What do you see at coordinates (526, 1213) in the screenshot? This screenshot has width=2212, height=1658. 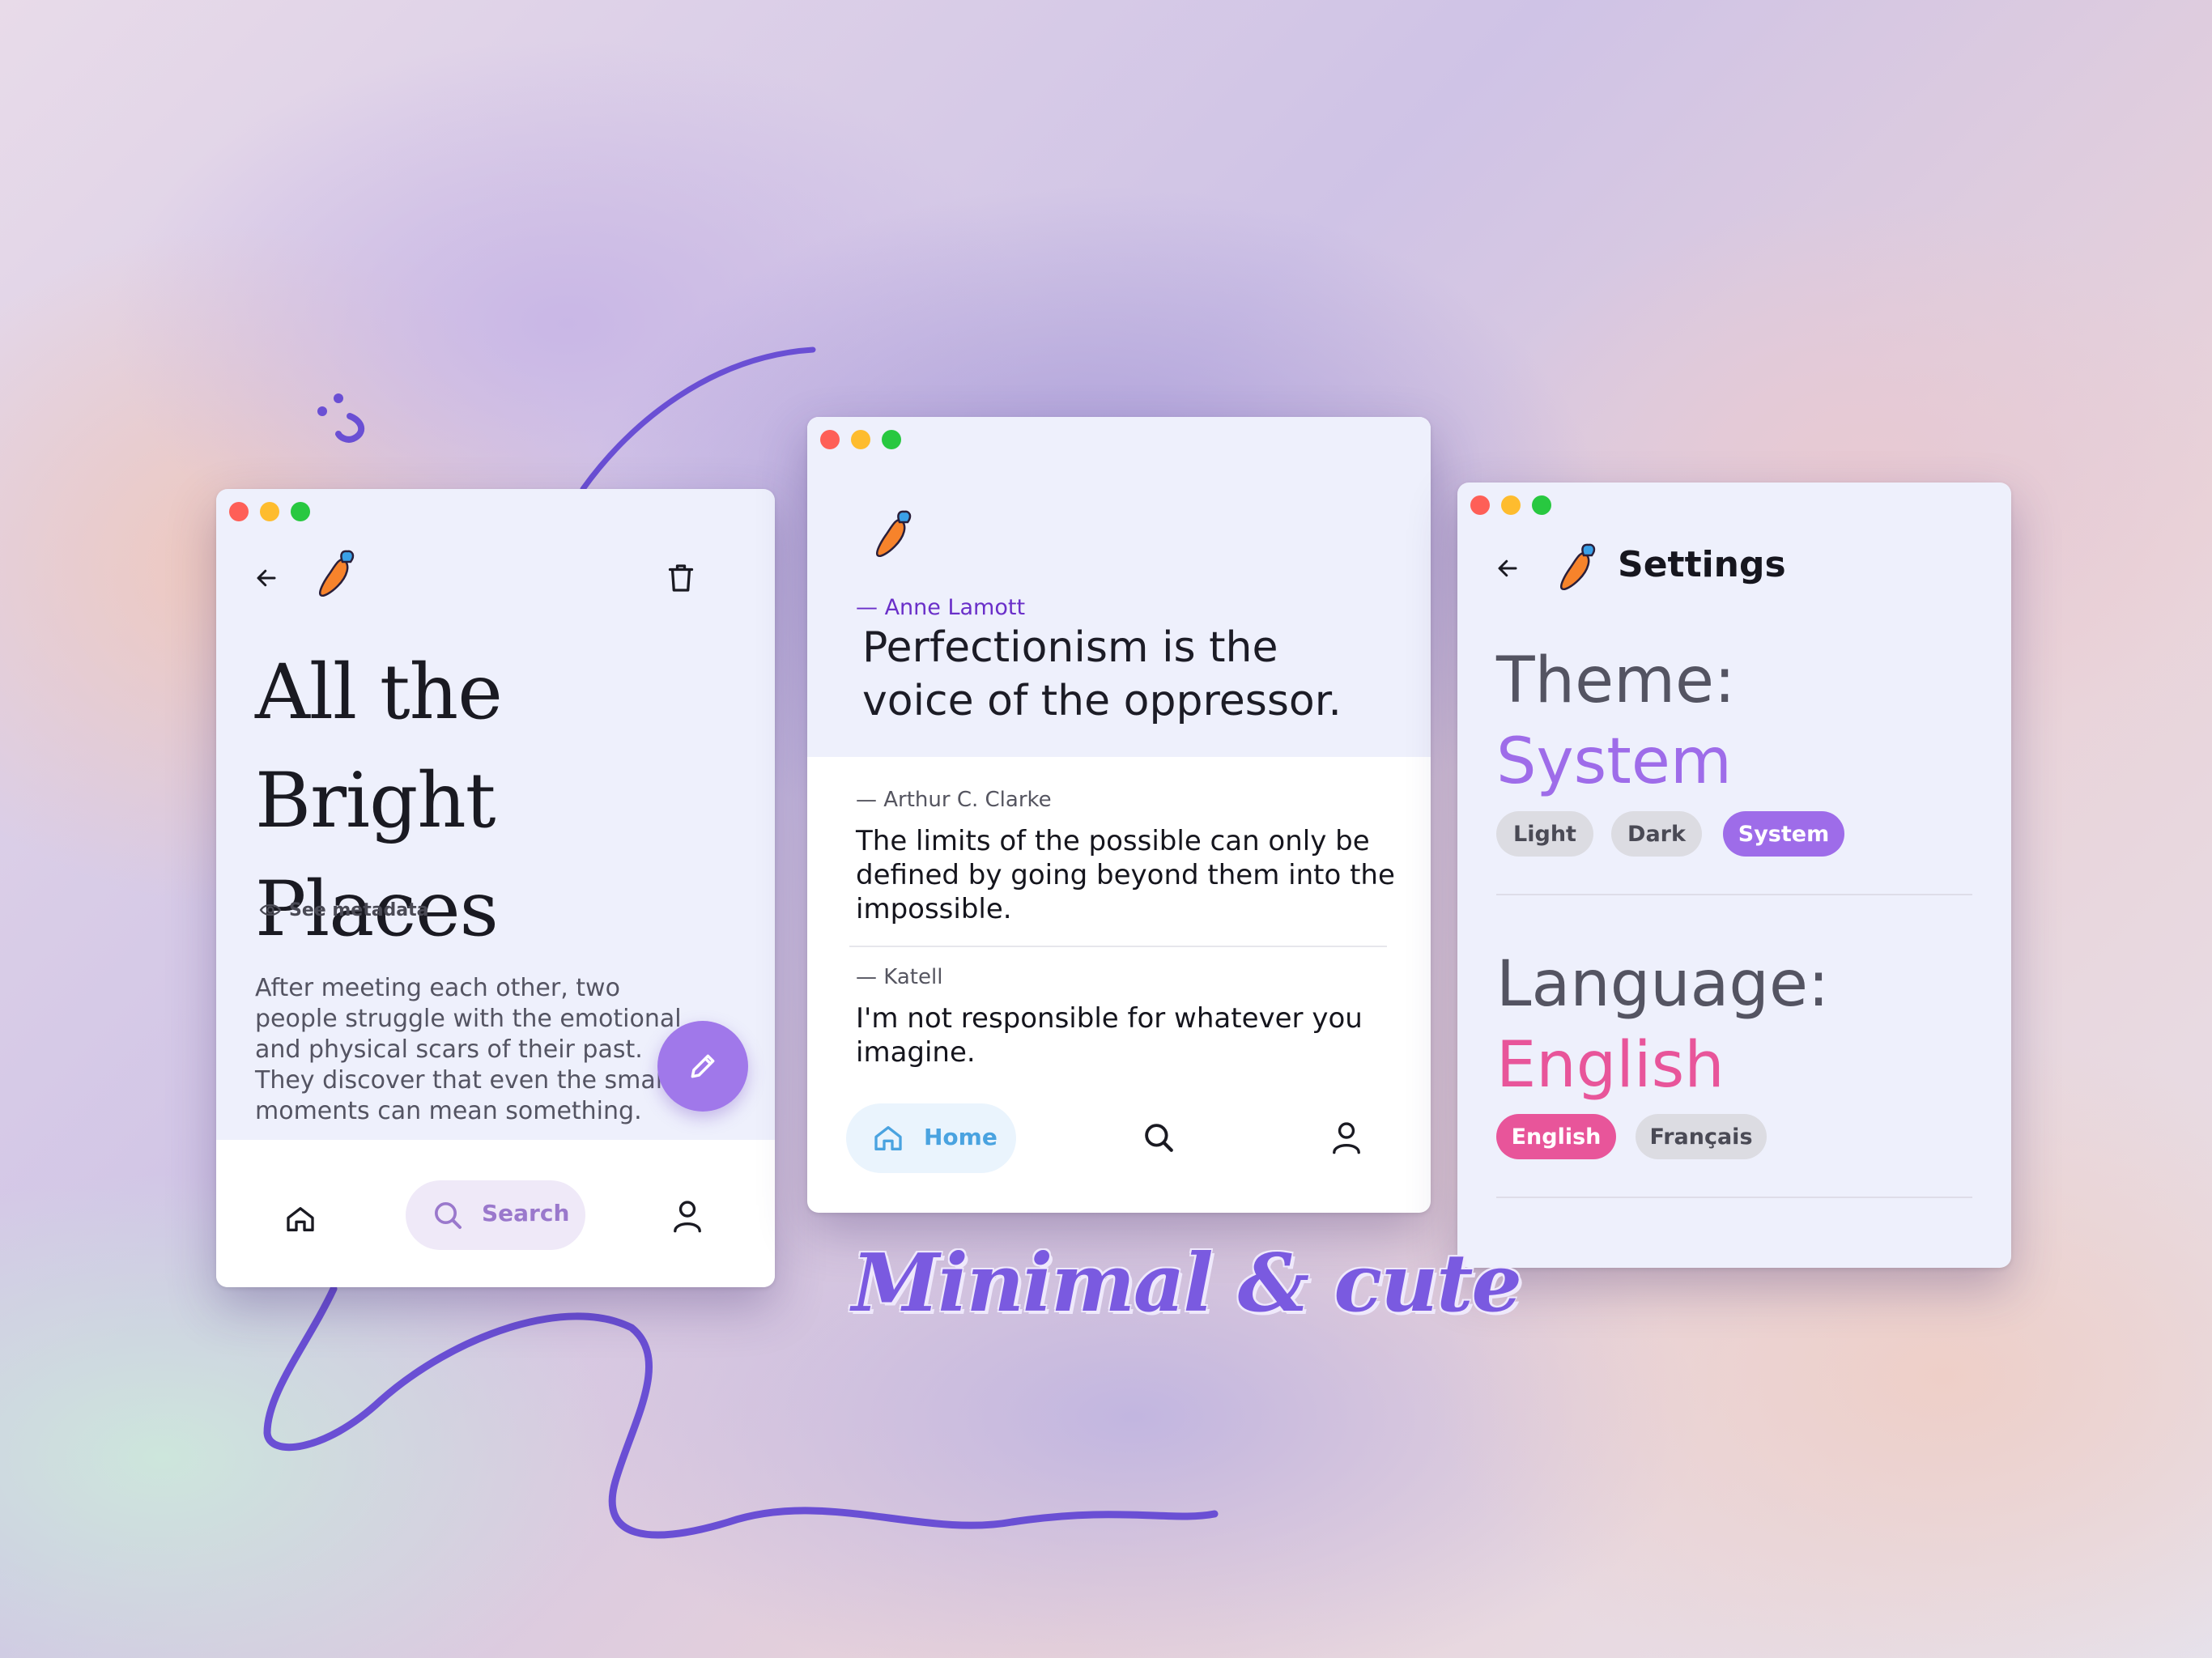 I see `search-tab-label: Search` at bounding box center [526, 1213].